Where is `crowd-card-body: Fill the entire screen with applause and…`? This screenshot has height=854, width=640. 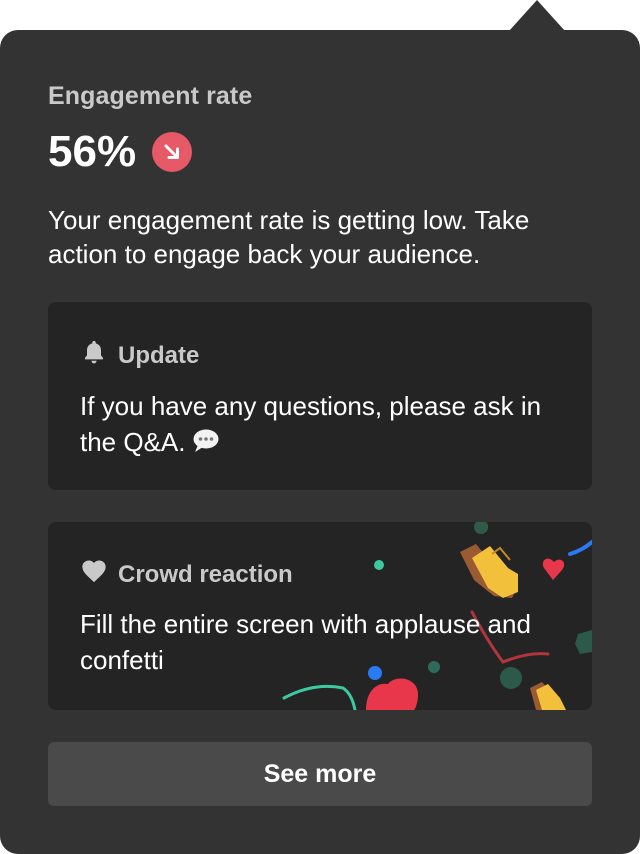
crowd-card-body: Fill the entire screen with applause and… is located at coordinates (305, 642).